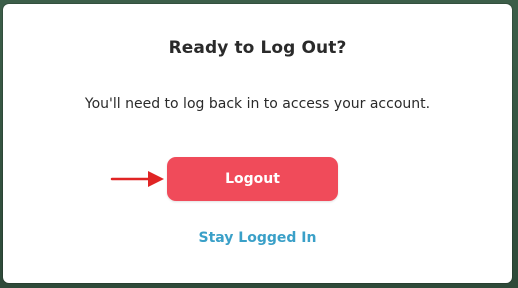 The height and width of the screenshot is (288, 518). I want to click on arrow-right-icon, so click(137, 179).